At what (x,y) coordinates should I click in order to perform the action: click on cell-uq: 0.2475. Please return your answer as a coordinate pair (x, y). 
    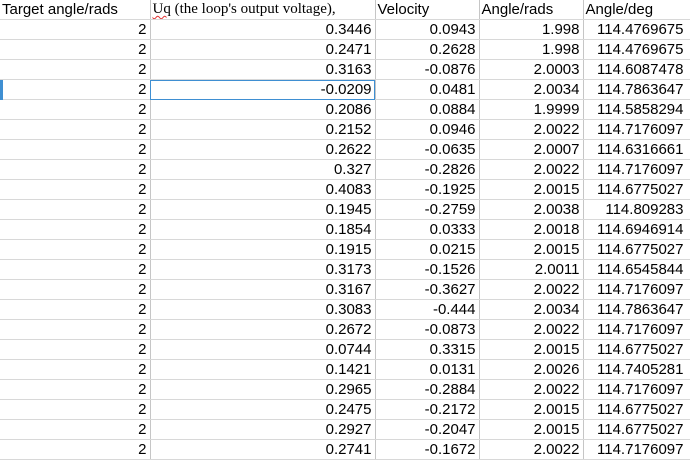
    Looking at the image, I should click on (263, 410).